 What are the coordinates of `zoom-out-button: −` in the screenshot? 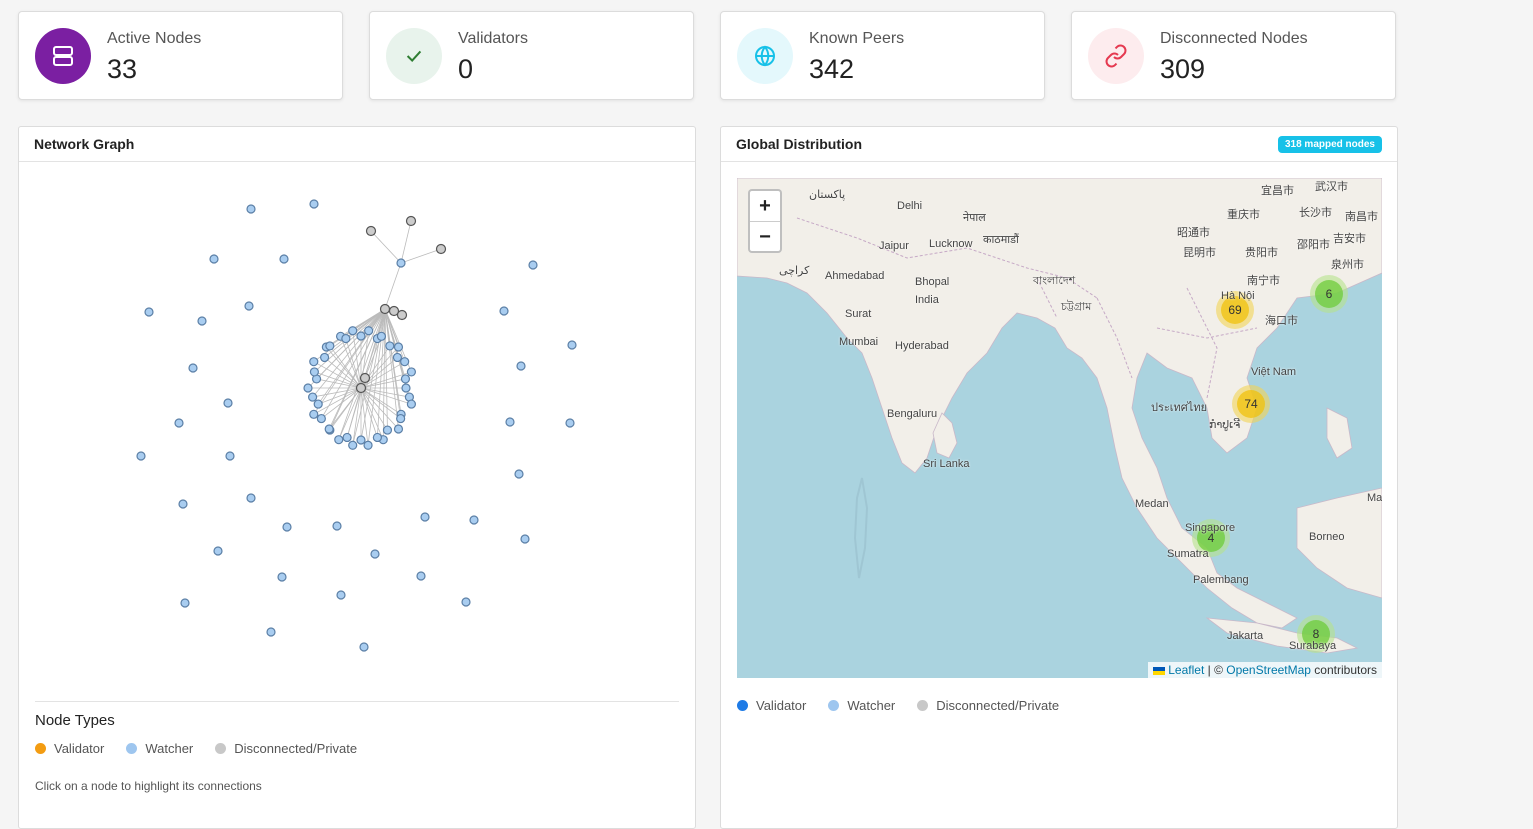 It's located at (765, 237).